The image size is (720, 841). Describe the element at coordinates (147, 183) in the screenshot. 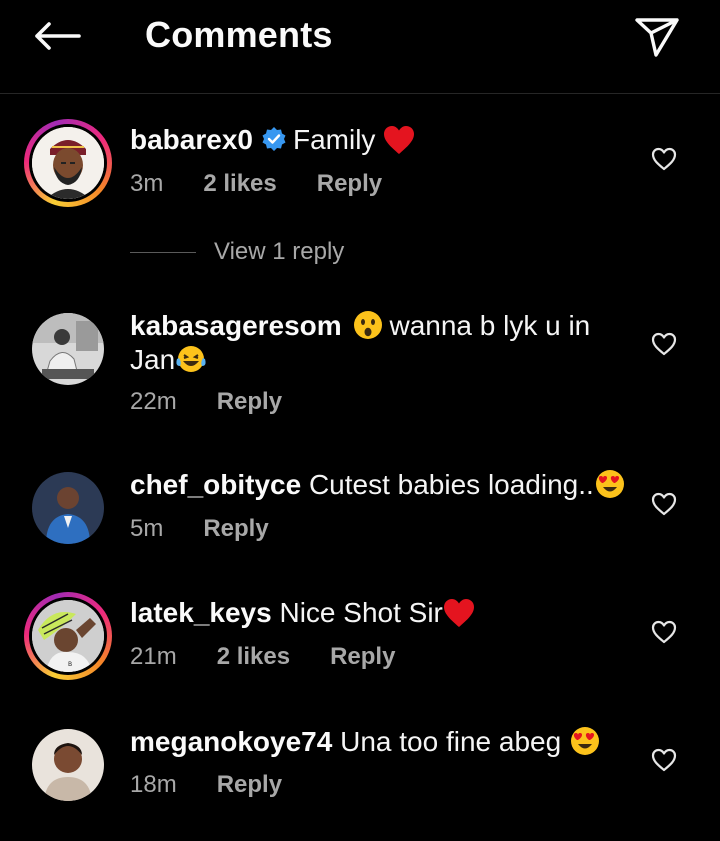

I see `comment-timestamp: 3m` at that location.